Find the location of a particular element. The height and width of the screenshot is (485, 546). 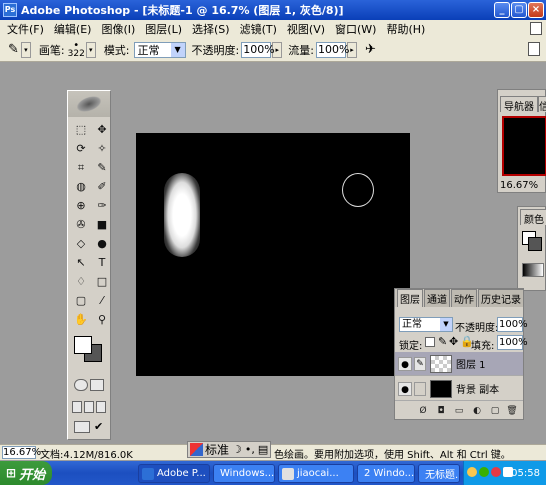

link-slot-icon is located at coordinates (420, 388).